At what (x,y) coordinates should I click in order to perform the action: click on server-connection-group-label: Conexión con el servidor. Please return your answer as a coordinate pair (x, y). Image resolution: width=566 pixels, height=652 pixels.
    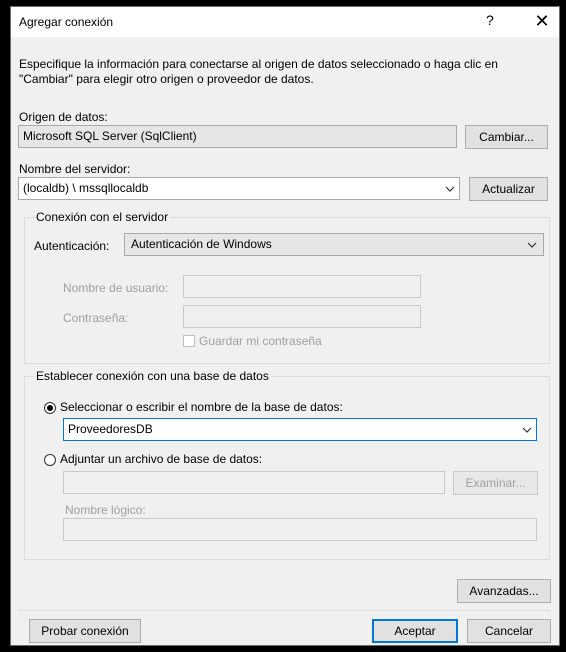
    Looking at the image, I should click on (102, 217).